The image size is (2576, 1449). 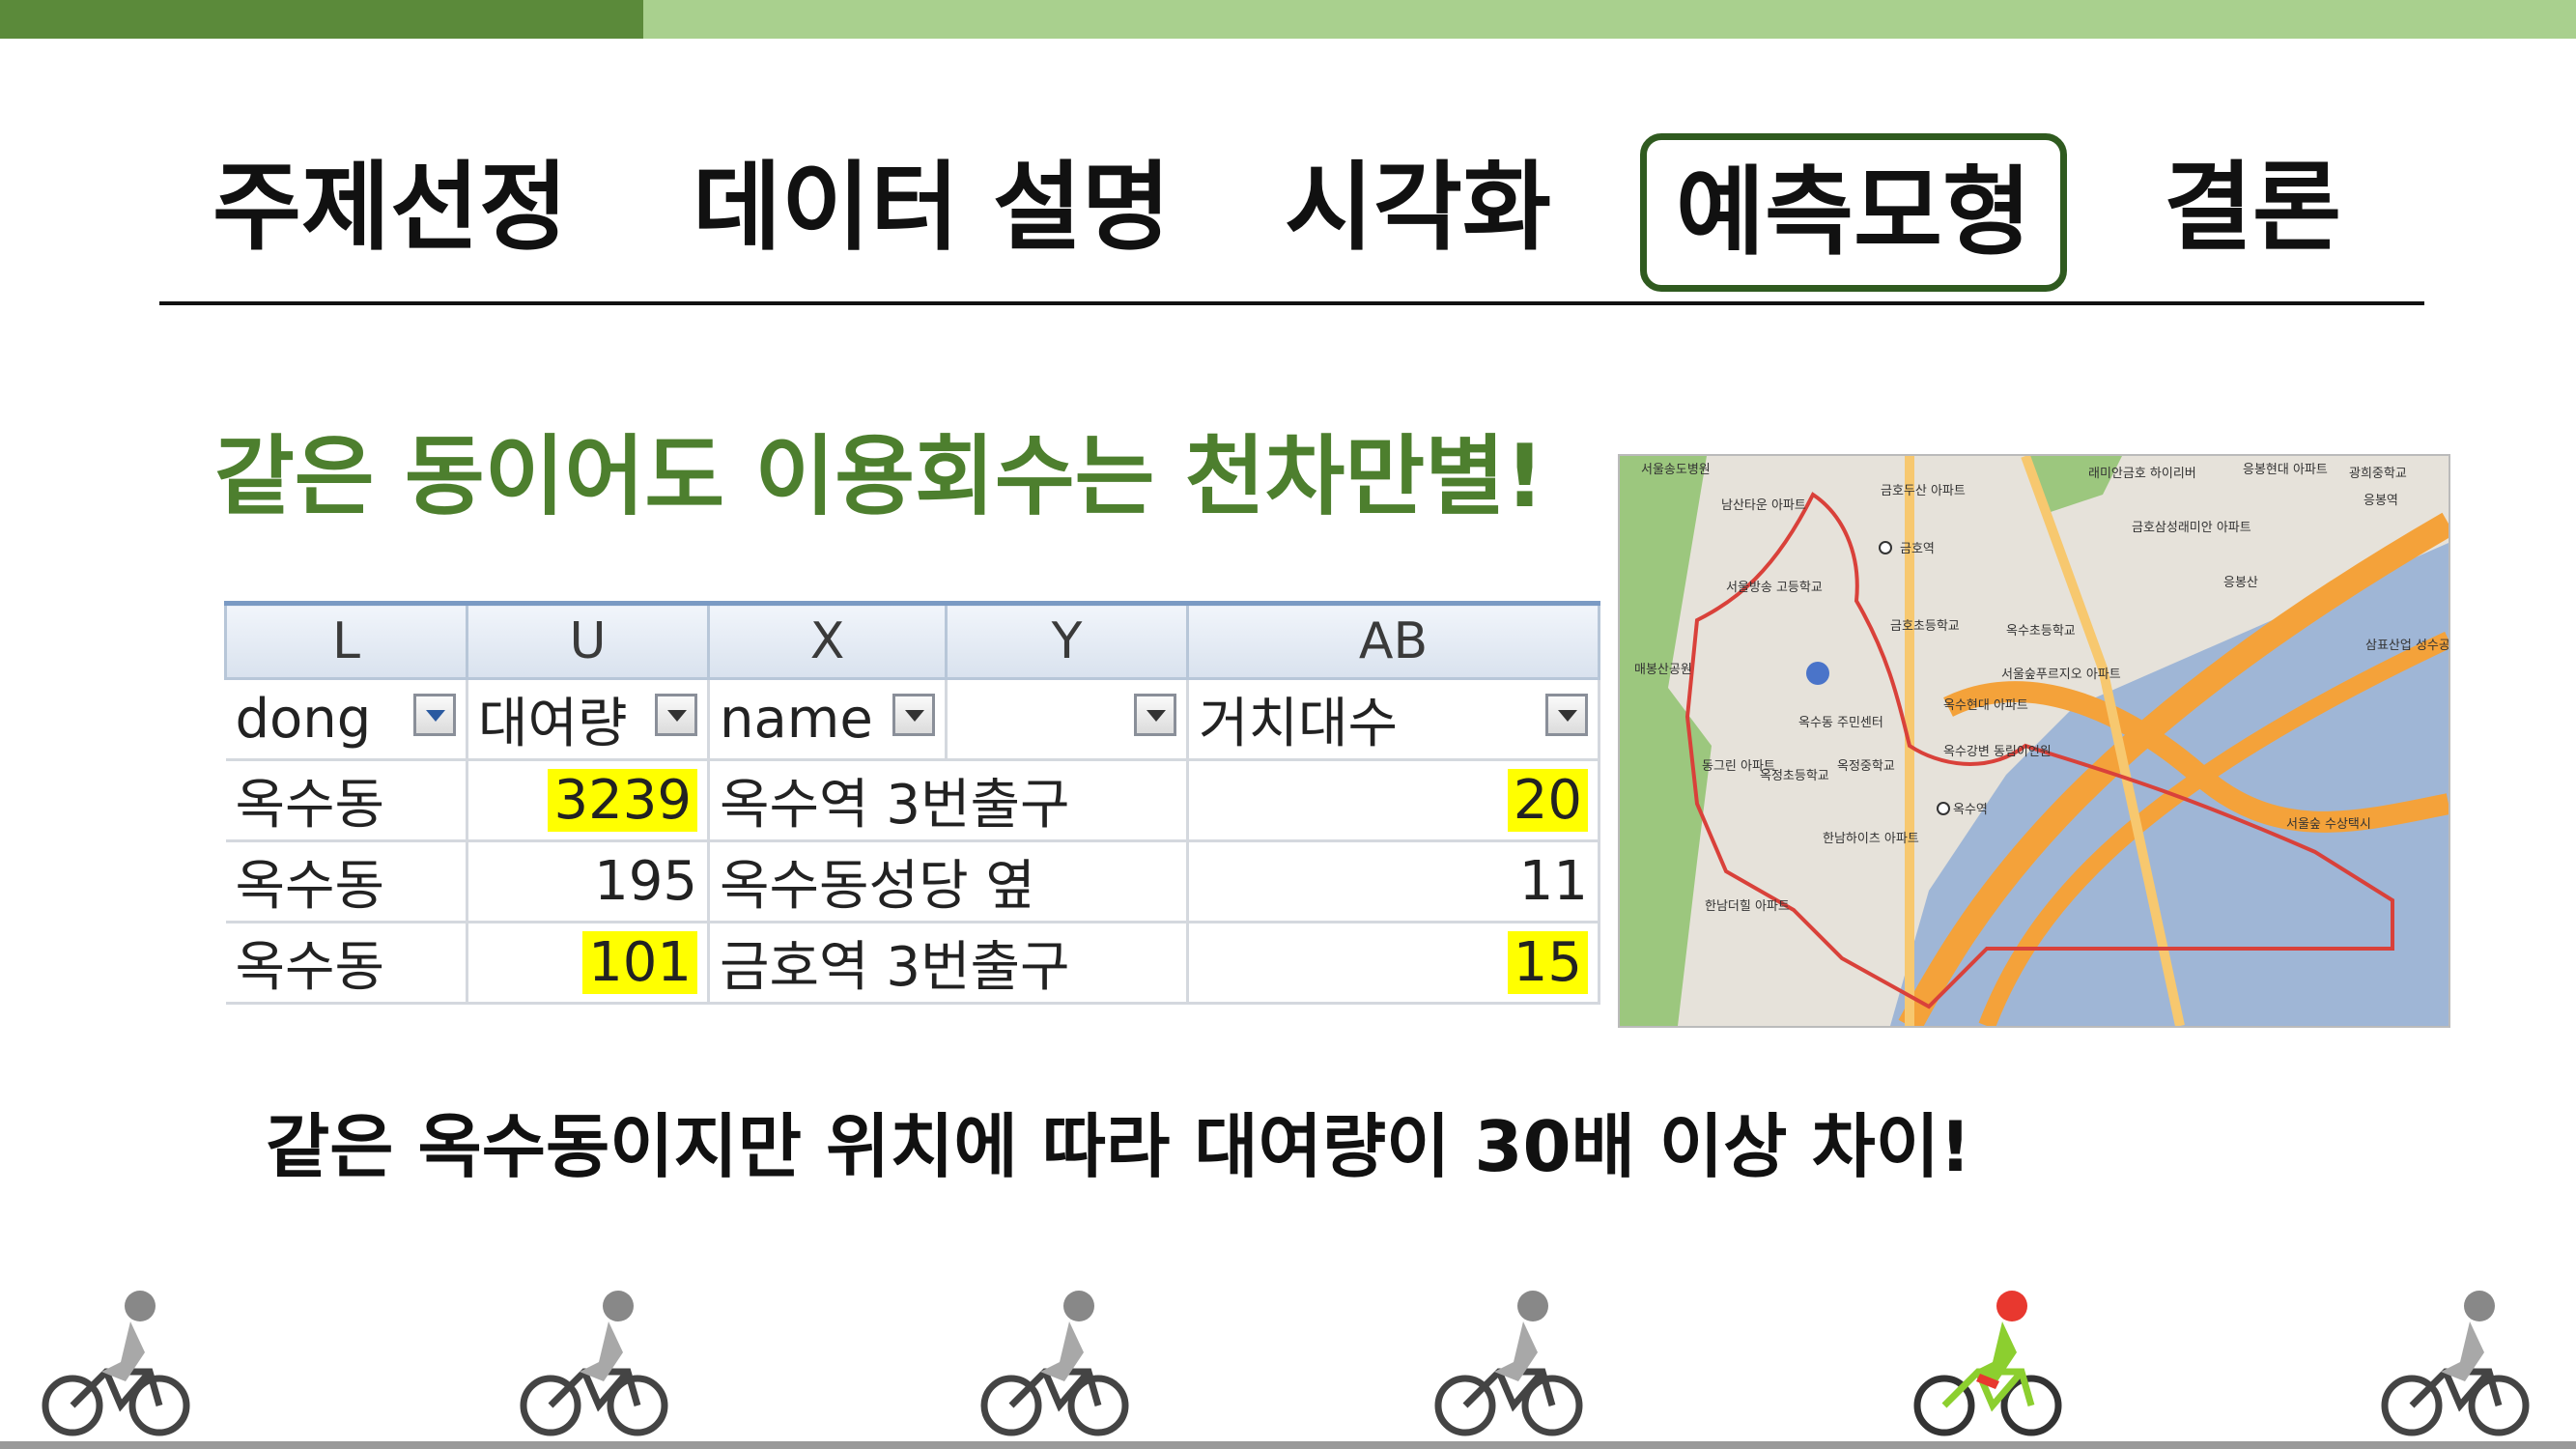 I want to click on column-letter: Y, so click(x=1067, y=640).